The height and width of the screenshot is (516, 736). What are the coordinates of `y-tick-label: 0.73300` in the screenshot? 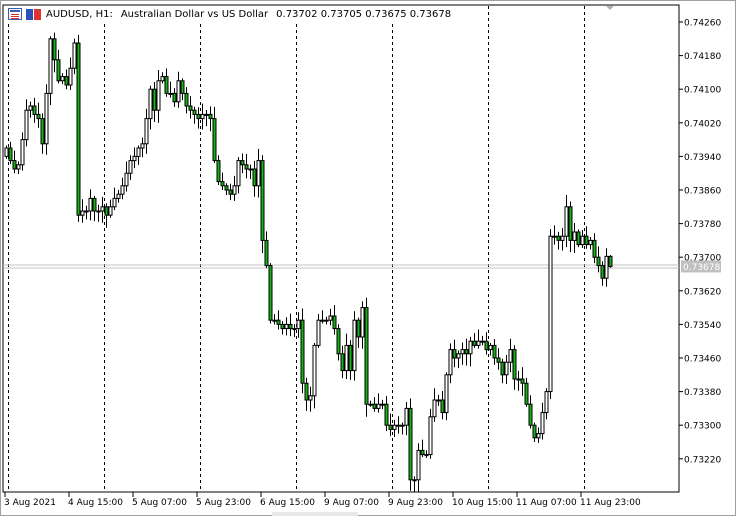 It's located at (702, 427).